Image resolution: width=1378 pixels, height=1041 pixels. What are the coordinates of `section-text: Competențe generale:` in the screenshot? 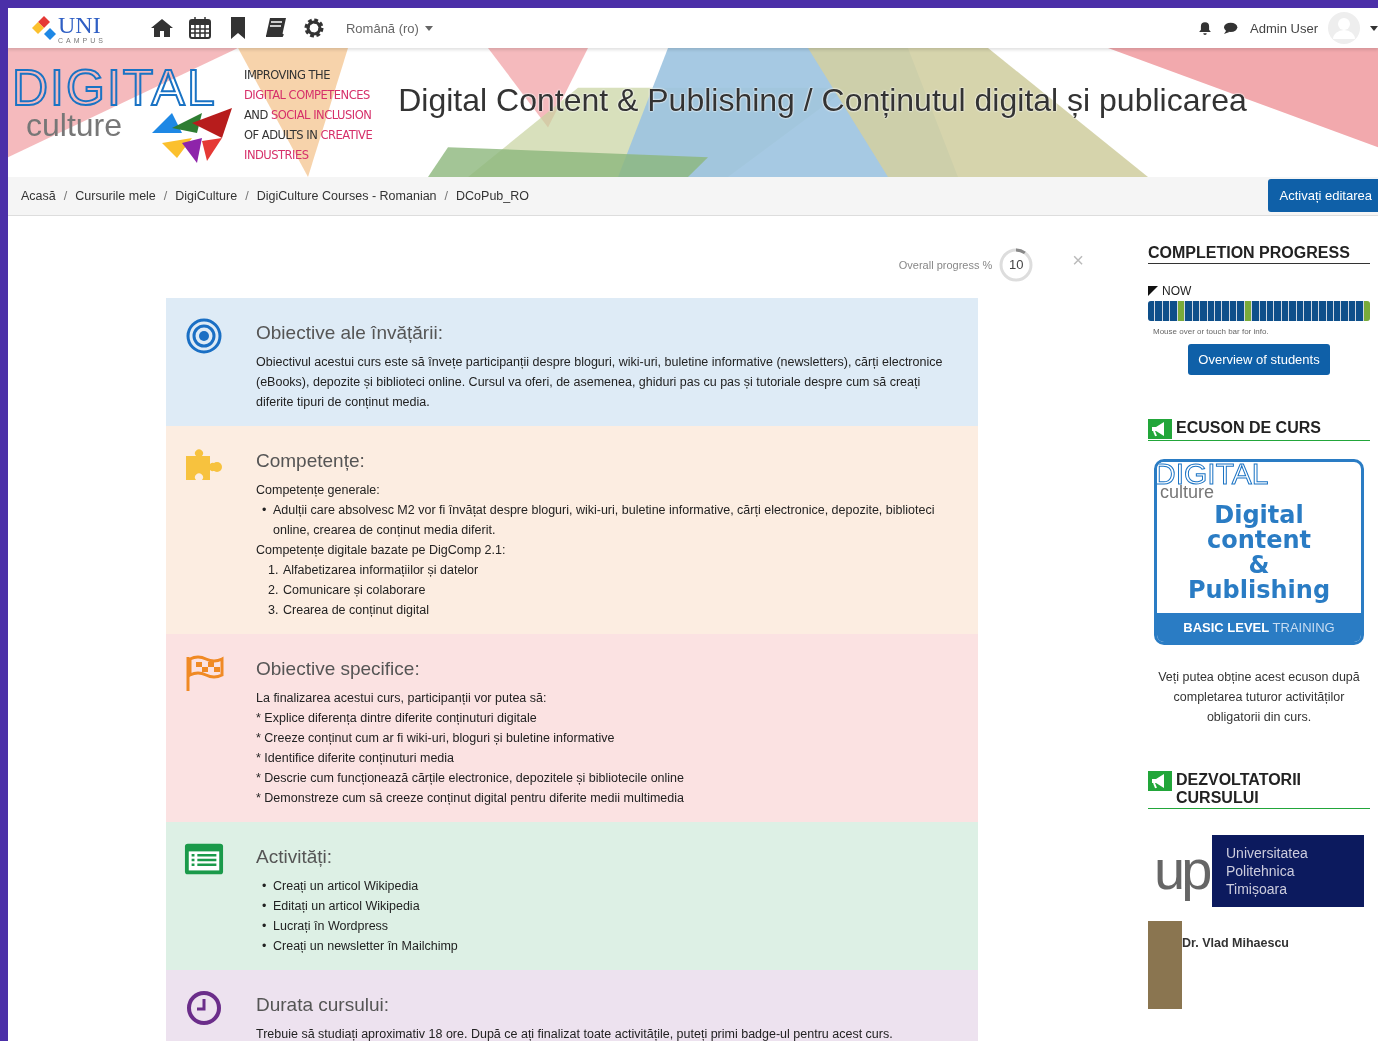 It's located at (318, 490).